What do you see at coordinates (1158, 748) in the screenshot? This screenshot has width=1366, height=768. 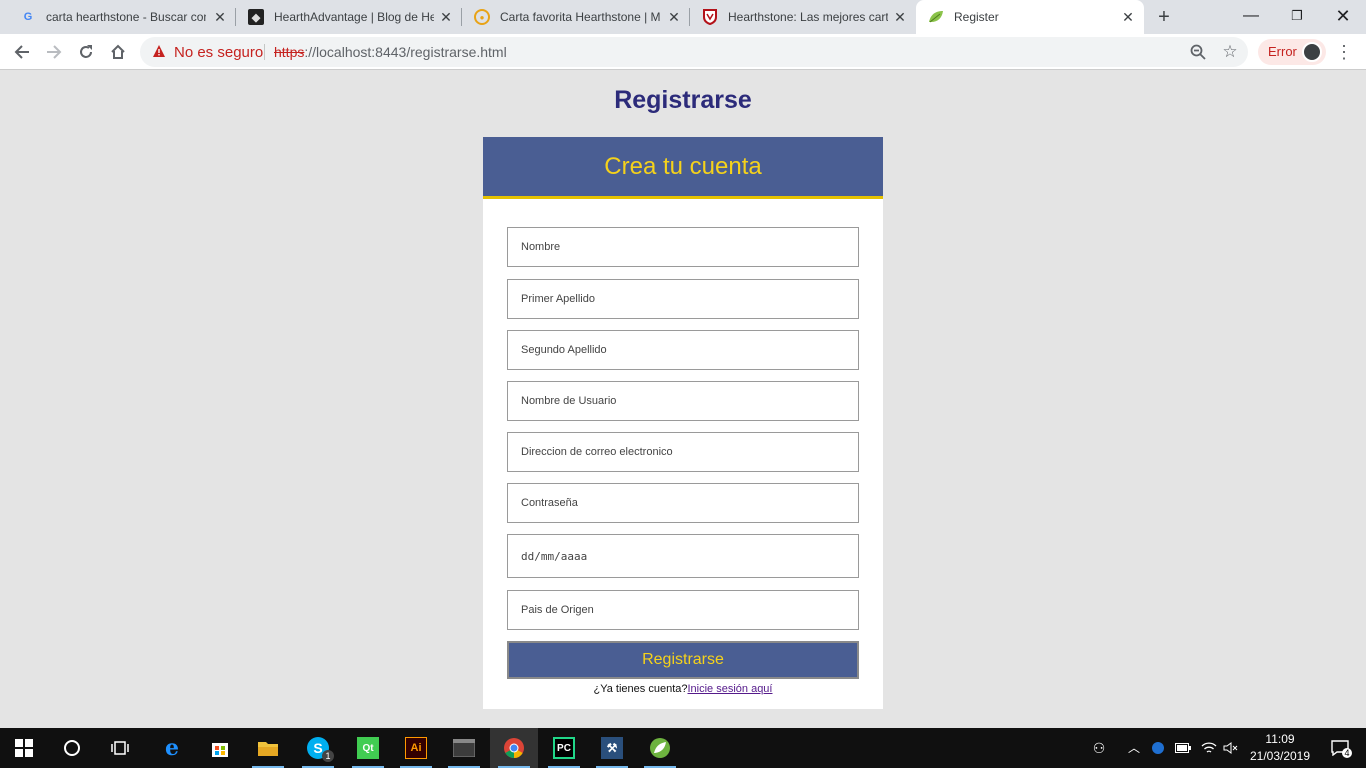 I see `onedrive-icon` at bounding box center [1158, 748].